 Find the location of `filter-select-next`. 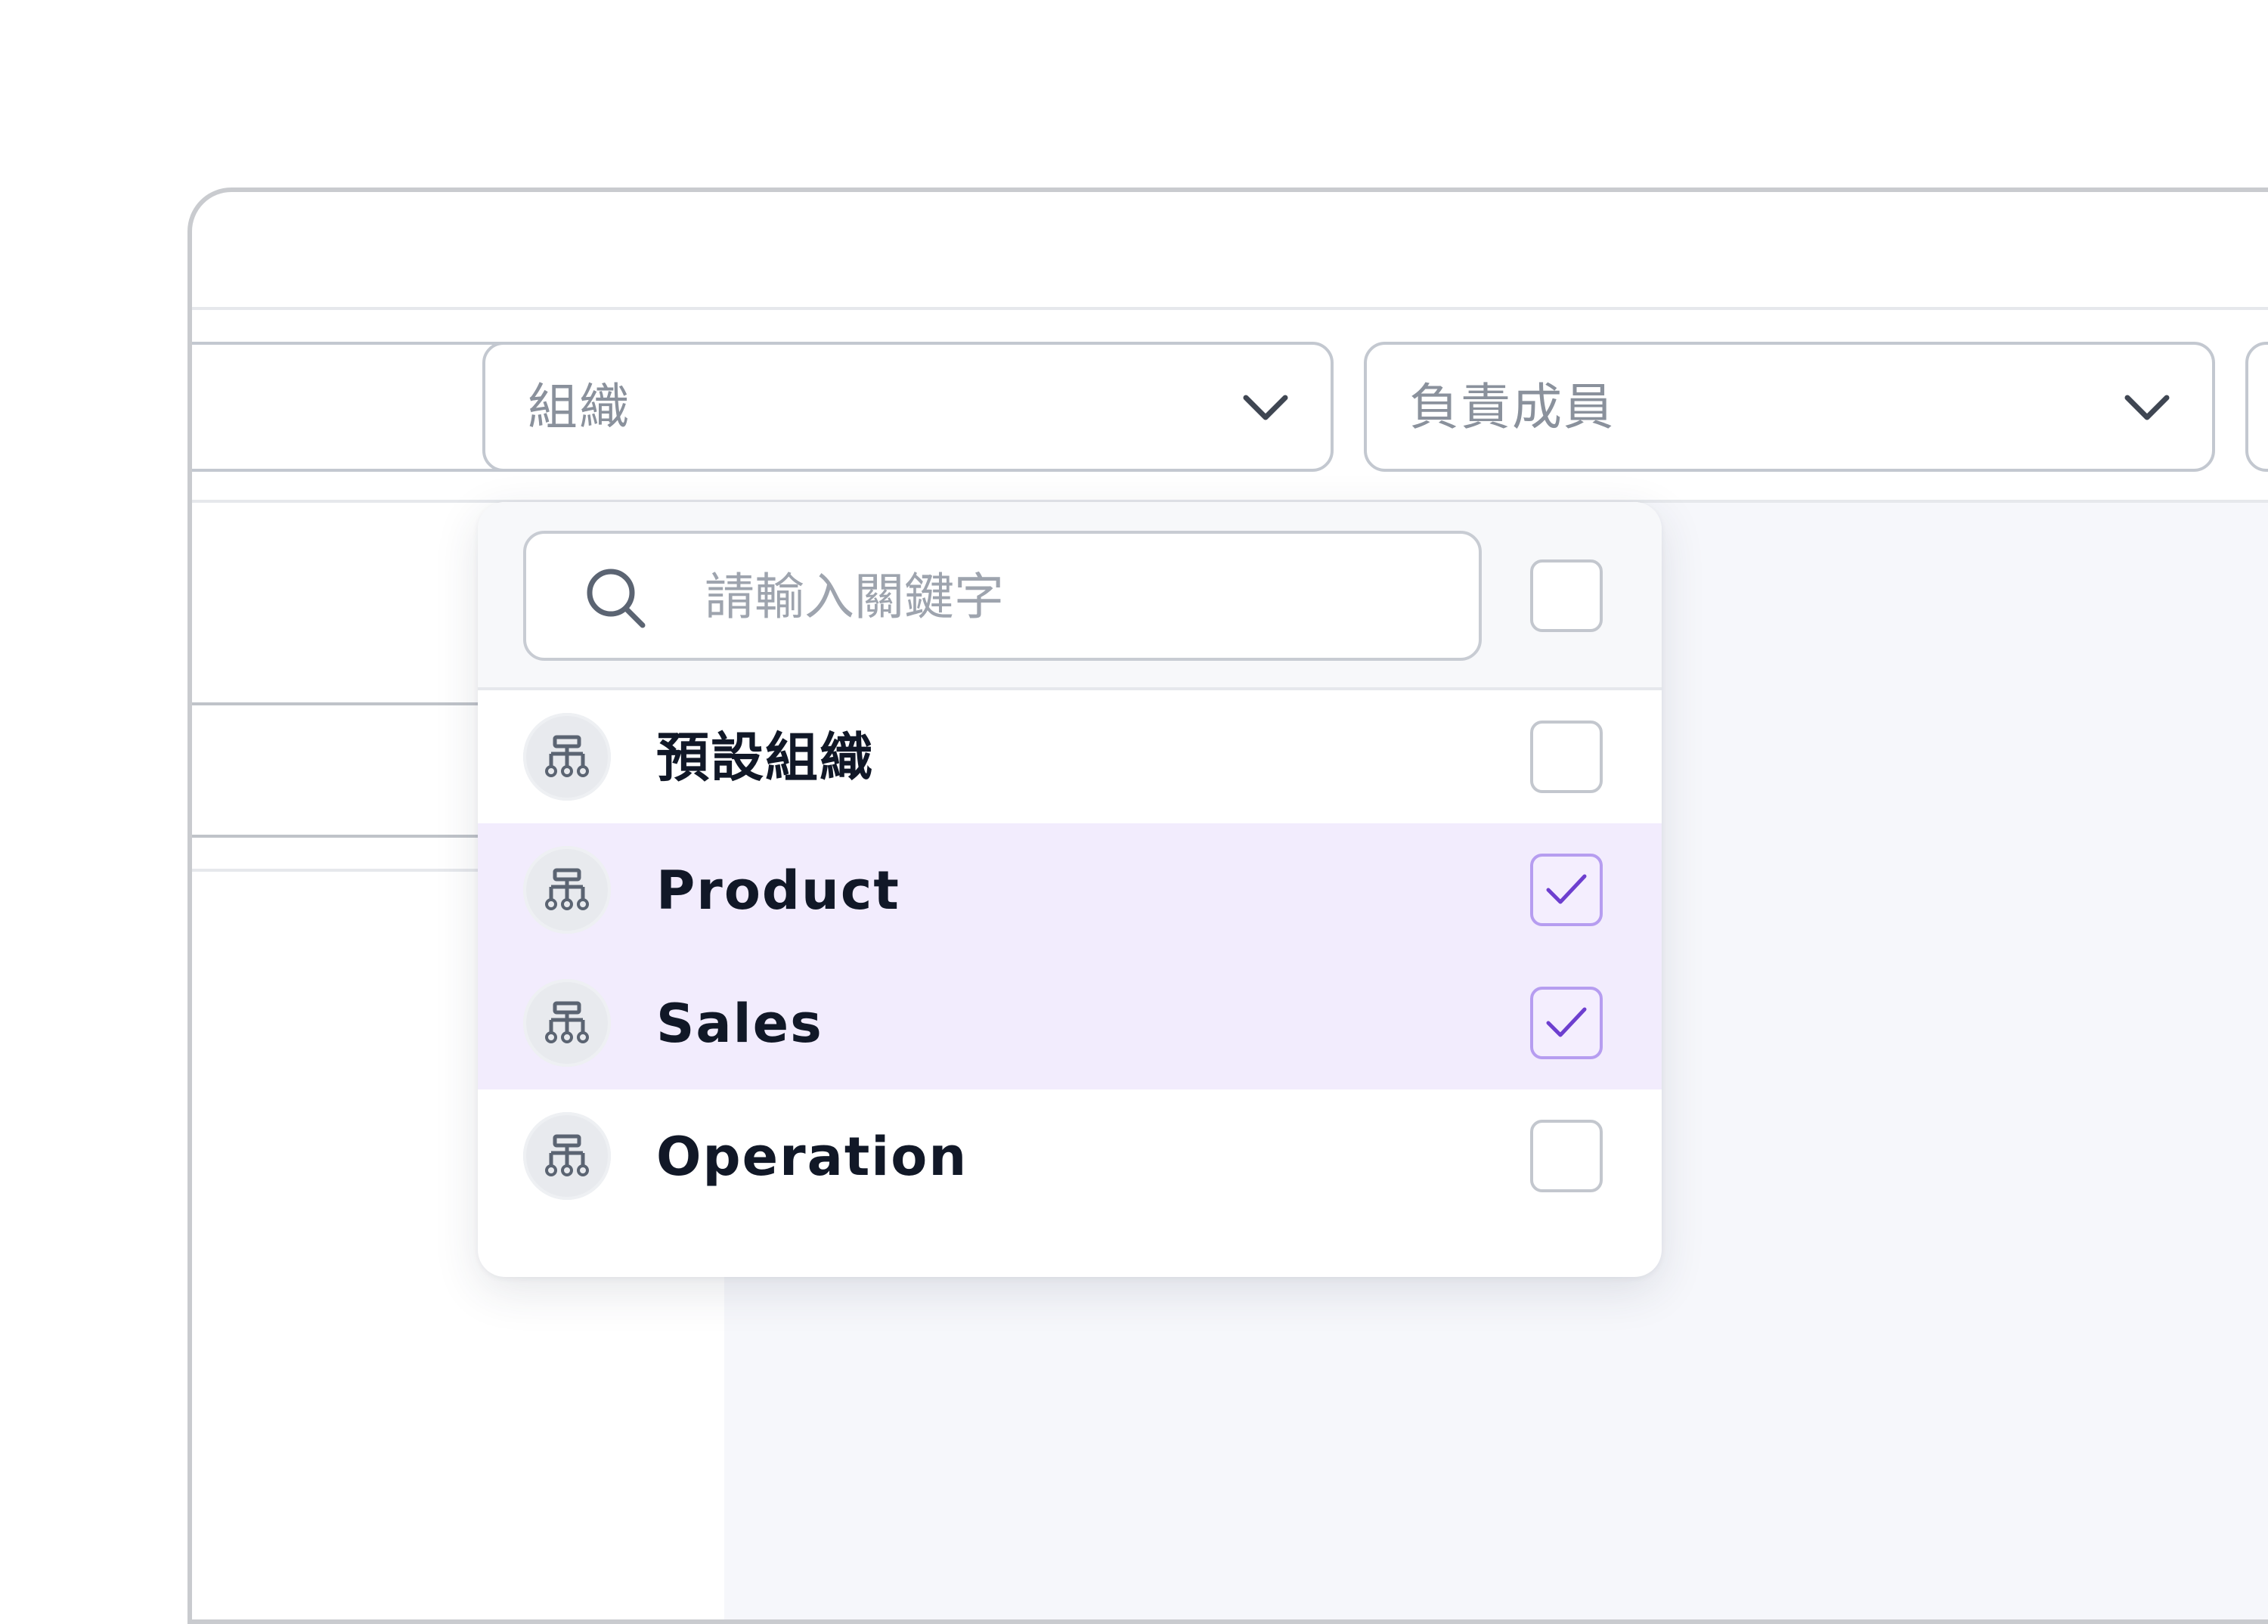

filter-select-next is located at coordinates (2256, 407).